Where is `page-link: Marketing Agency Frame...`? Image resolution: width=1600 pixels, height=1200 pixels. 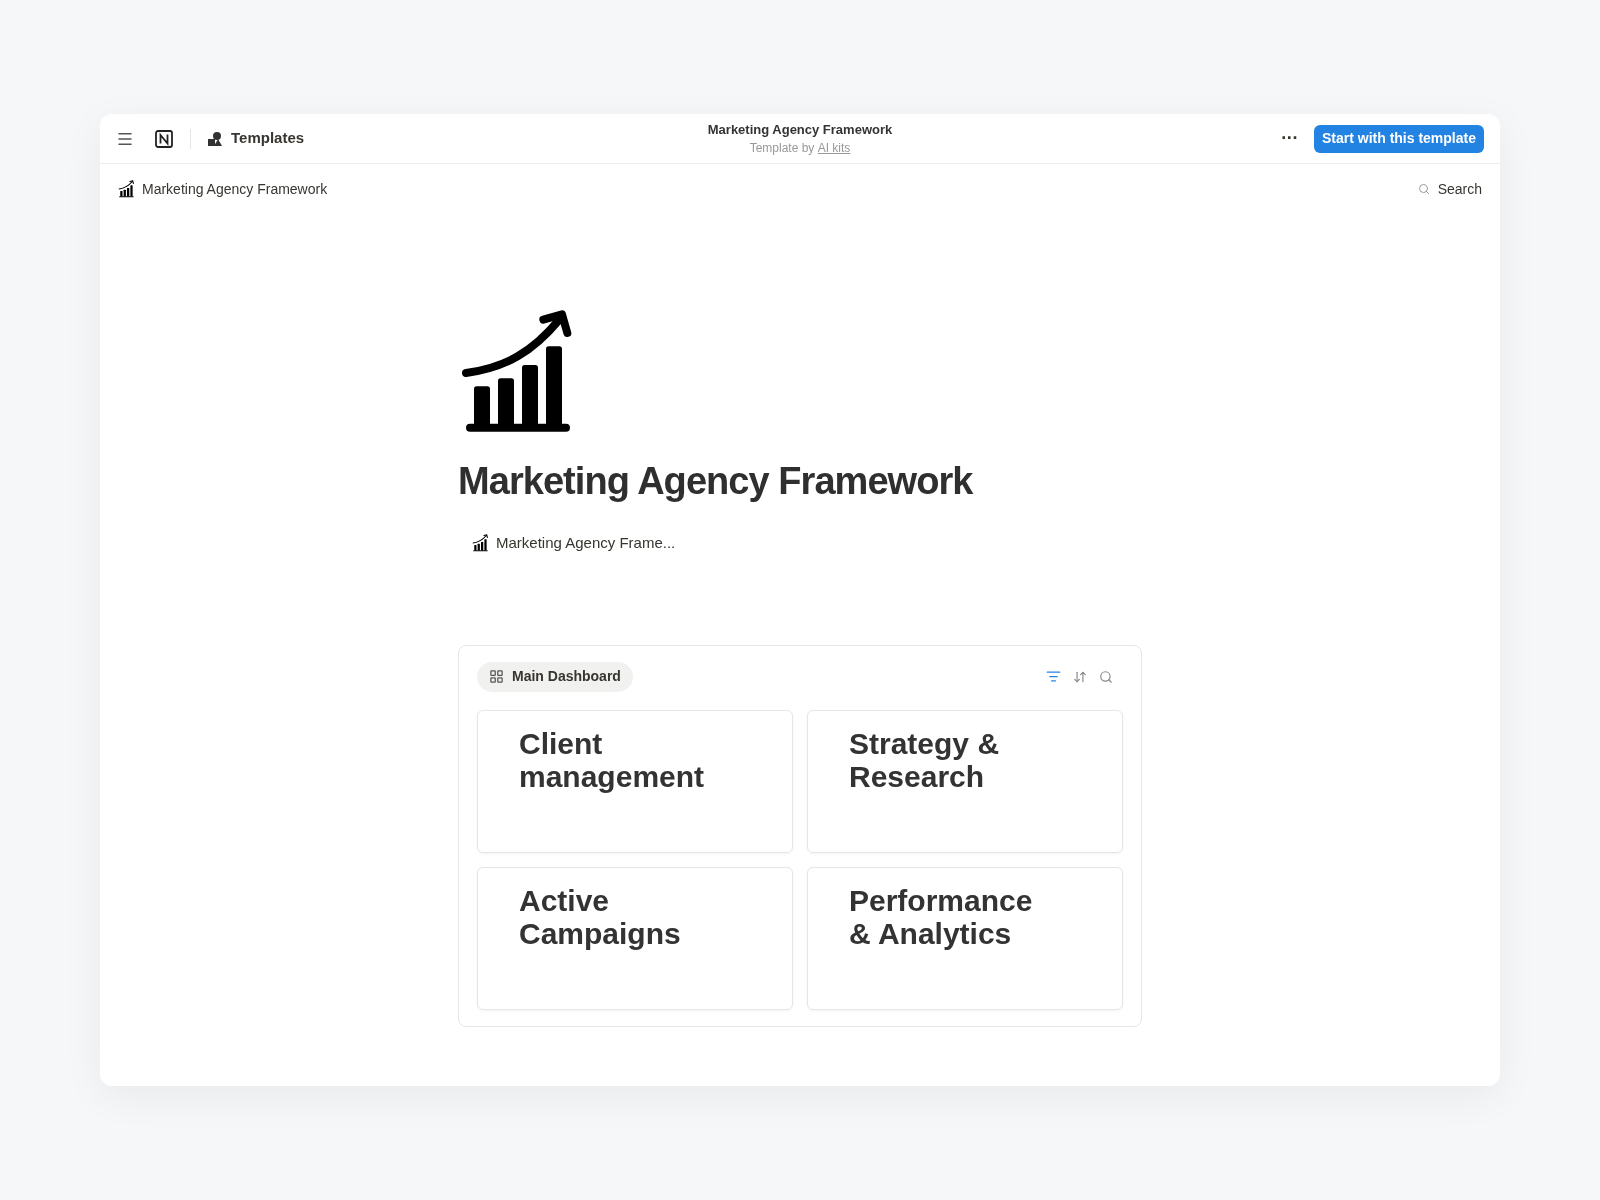
page-link: Marketing Agency Frame... is located at coordinates (586, 543).